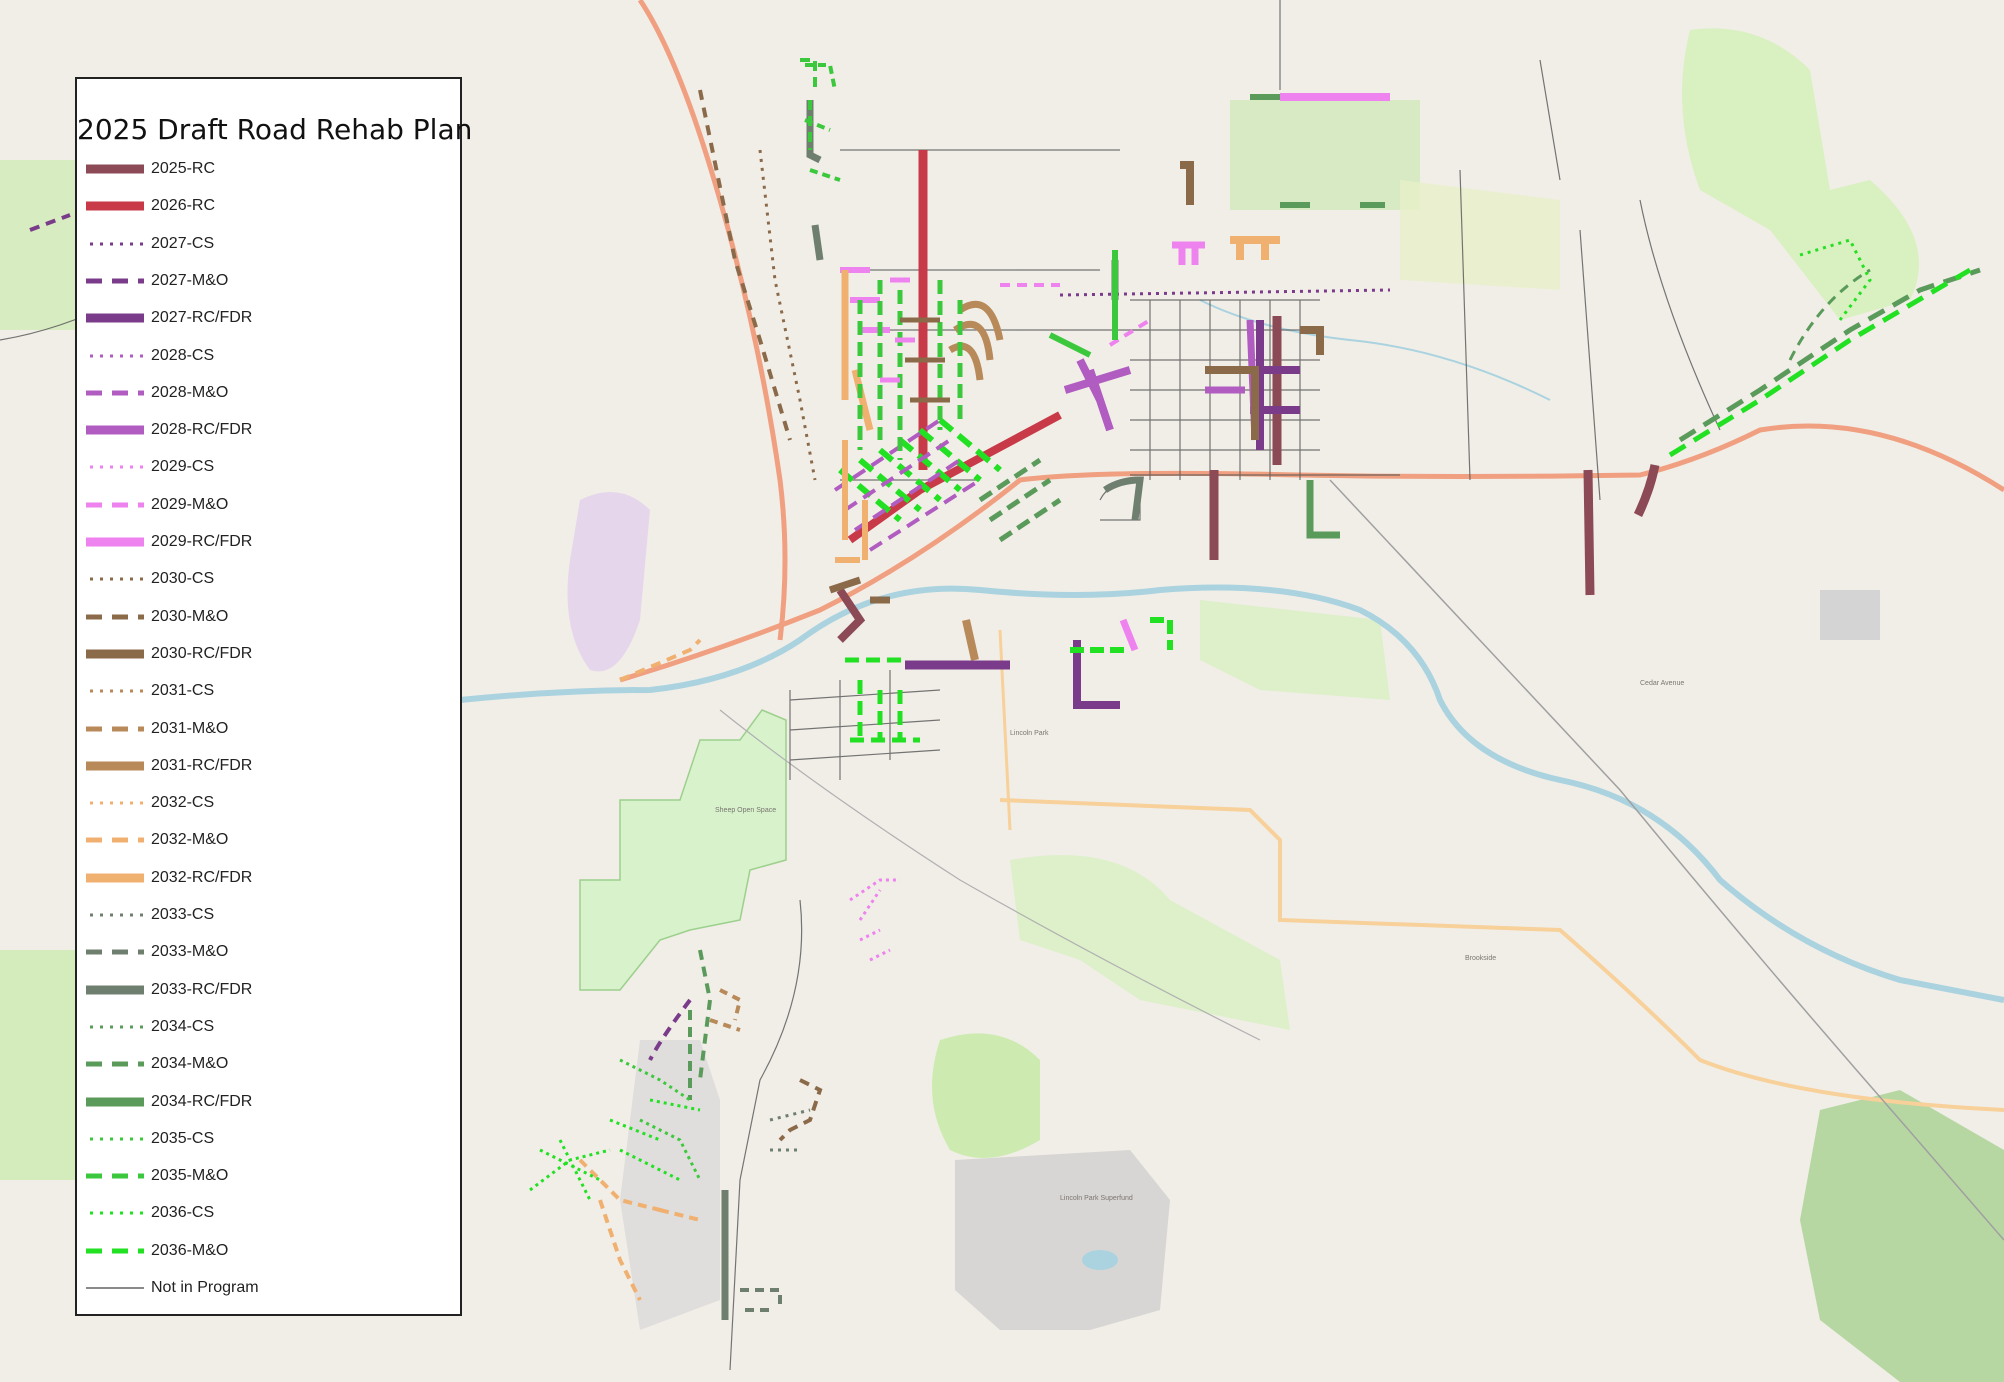  What do you see at coordinates (183, 206) in the screenshot?
I see `legend-label: 2026-RC` at bounding box center [183, 206].